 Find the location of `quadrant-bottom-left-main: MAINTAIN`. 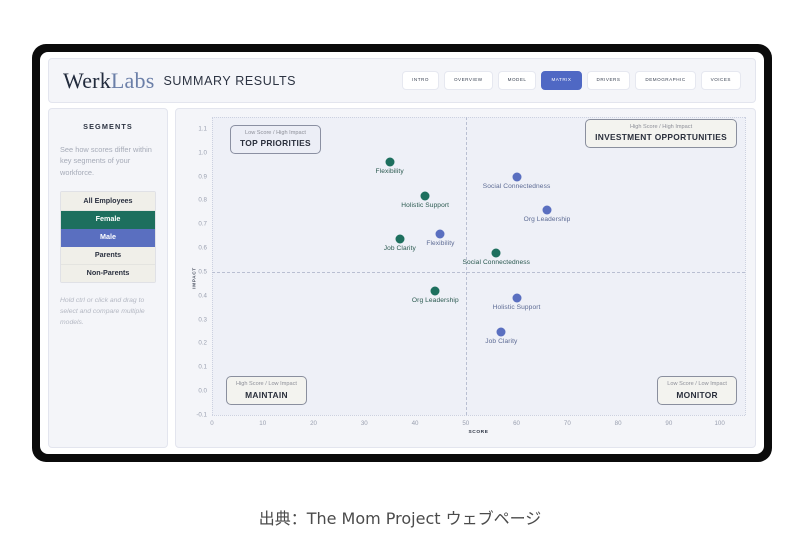

quadrant-bottom-left-main: MAINTAIN is located at coordinates (266, 394).